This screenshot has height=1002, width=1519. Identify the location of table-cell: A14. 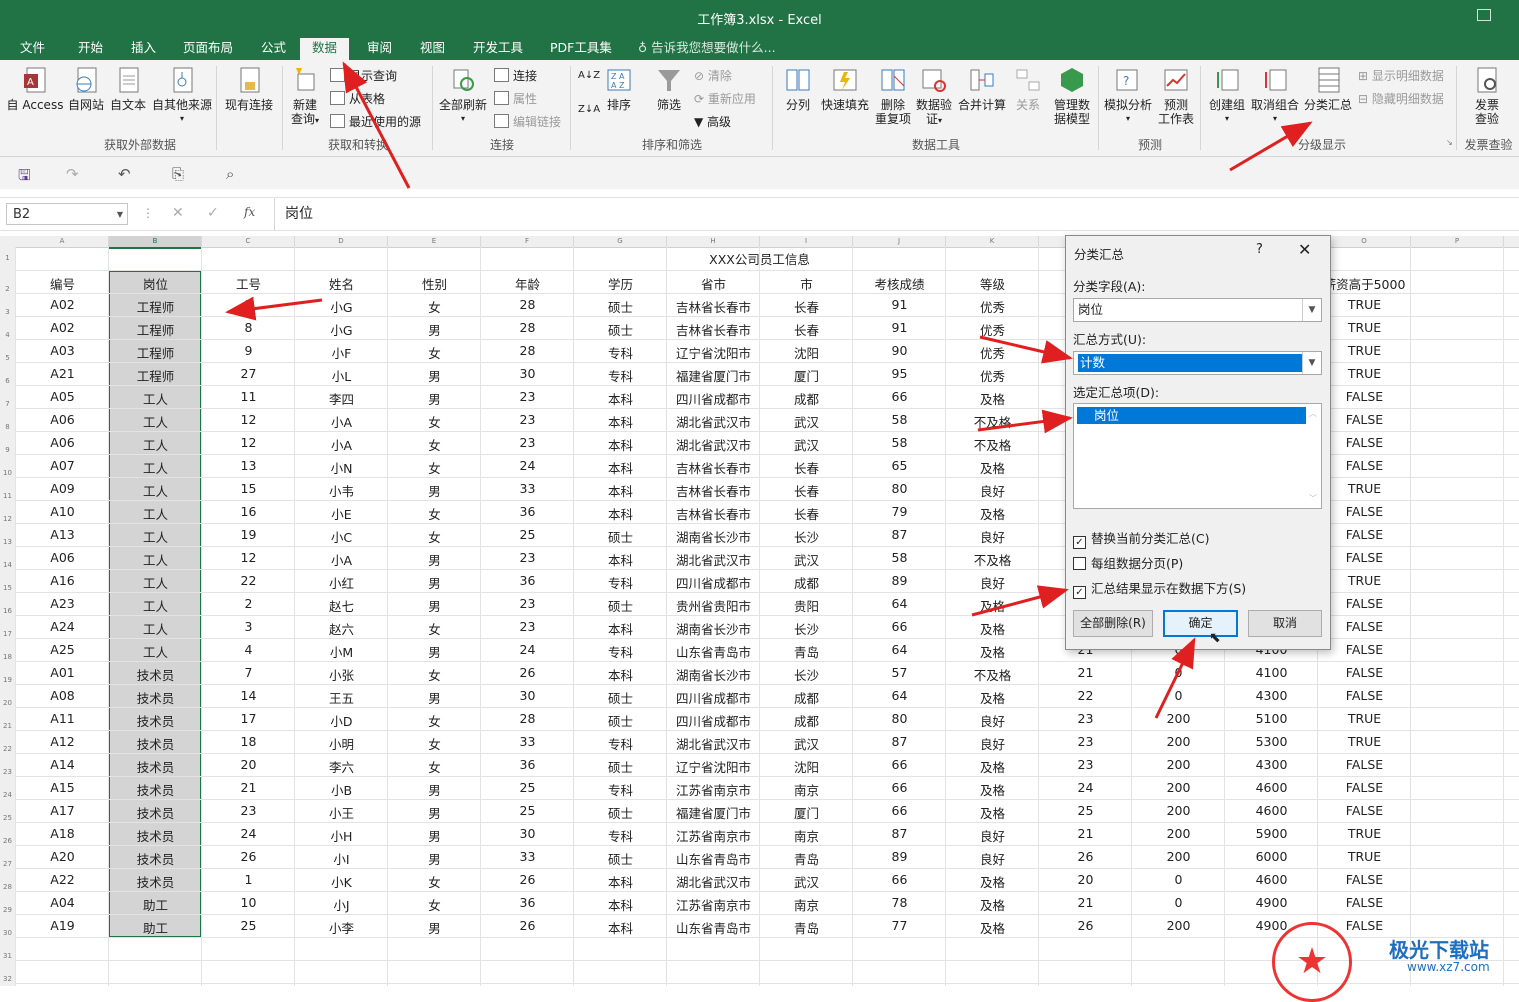
(62, 764).